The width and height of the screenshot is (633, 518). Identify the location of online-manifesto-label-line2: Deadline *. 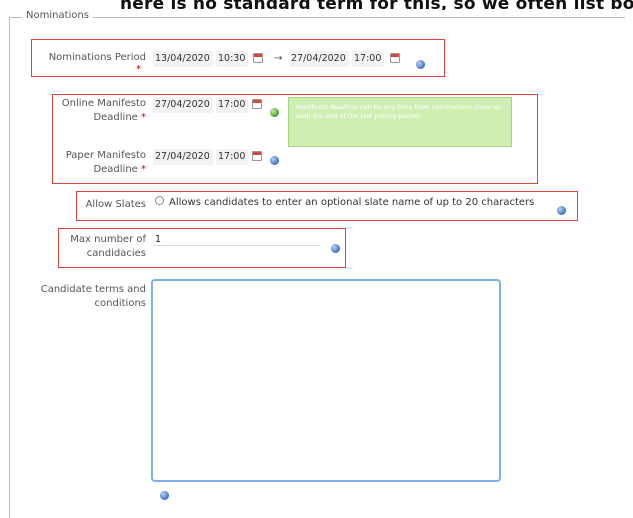
(99, 118).